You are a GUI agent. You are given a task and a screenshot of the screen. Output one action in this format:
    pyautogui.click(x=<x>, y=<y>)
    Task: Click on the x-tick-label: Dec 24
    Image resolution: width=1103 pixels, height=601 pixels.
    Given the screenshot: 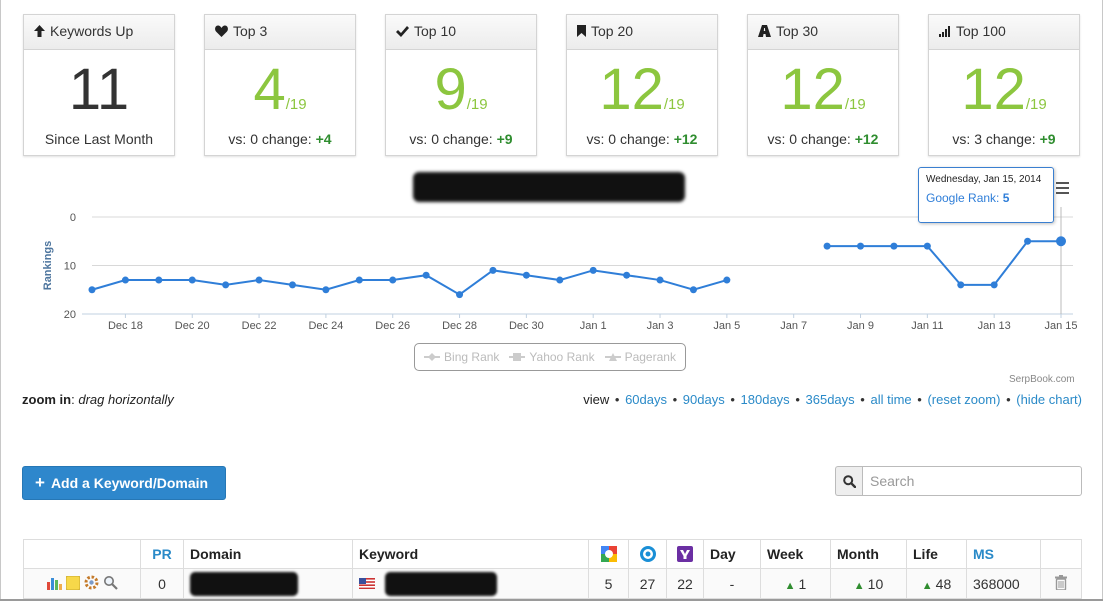 What is the action you would take?
    pyautogui.click(x=325, y=326)
    